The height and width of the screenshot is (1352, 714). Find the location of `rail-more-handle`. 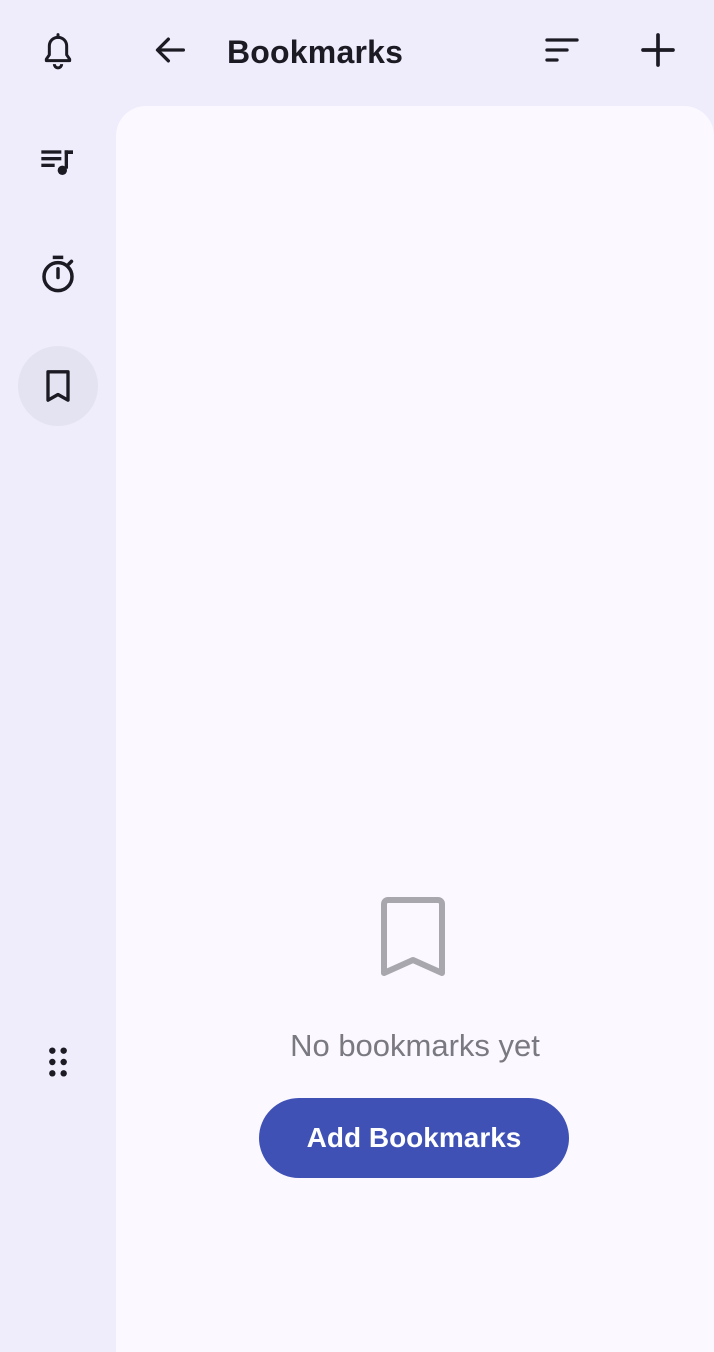

rail-more-handle is located at coordinates (58, 1062).